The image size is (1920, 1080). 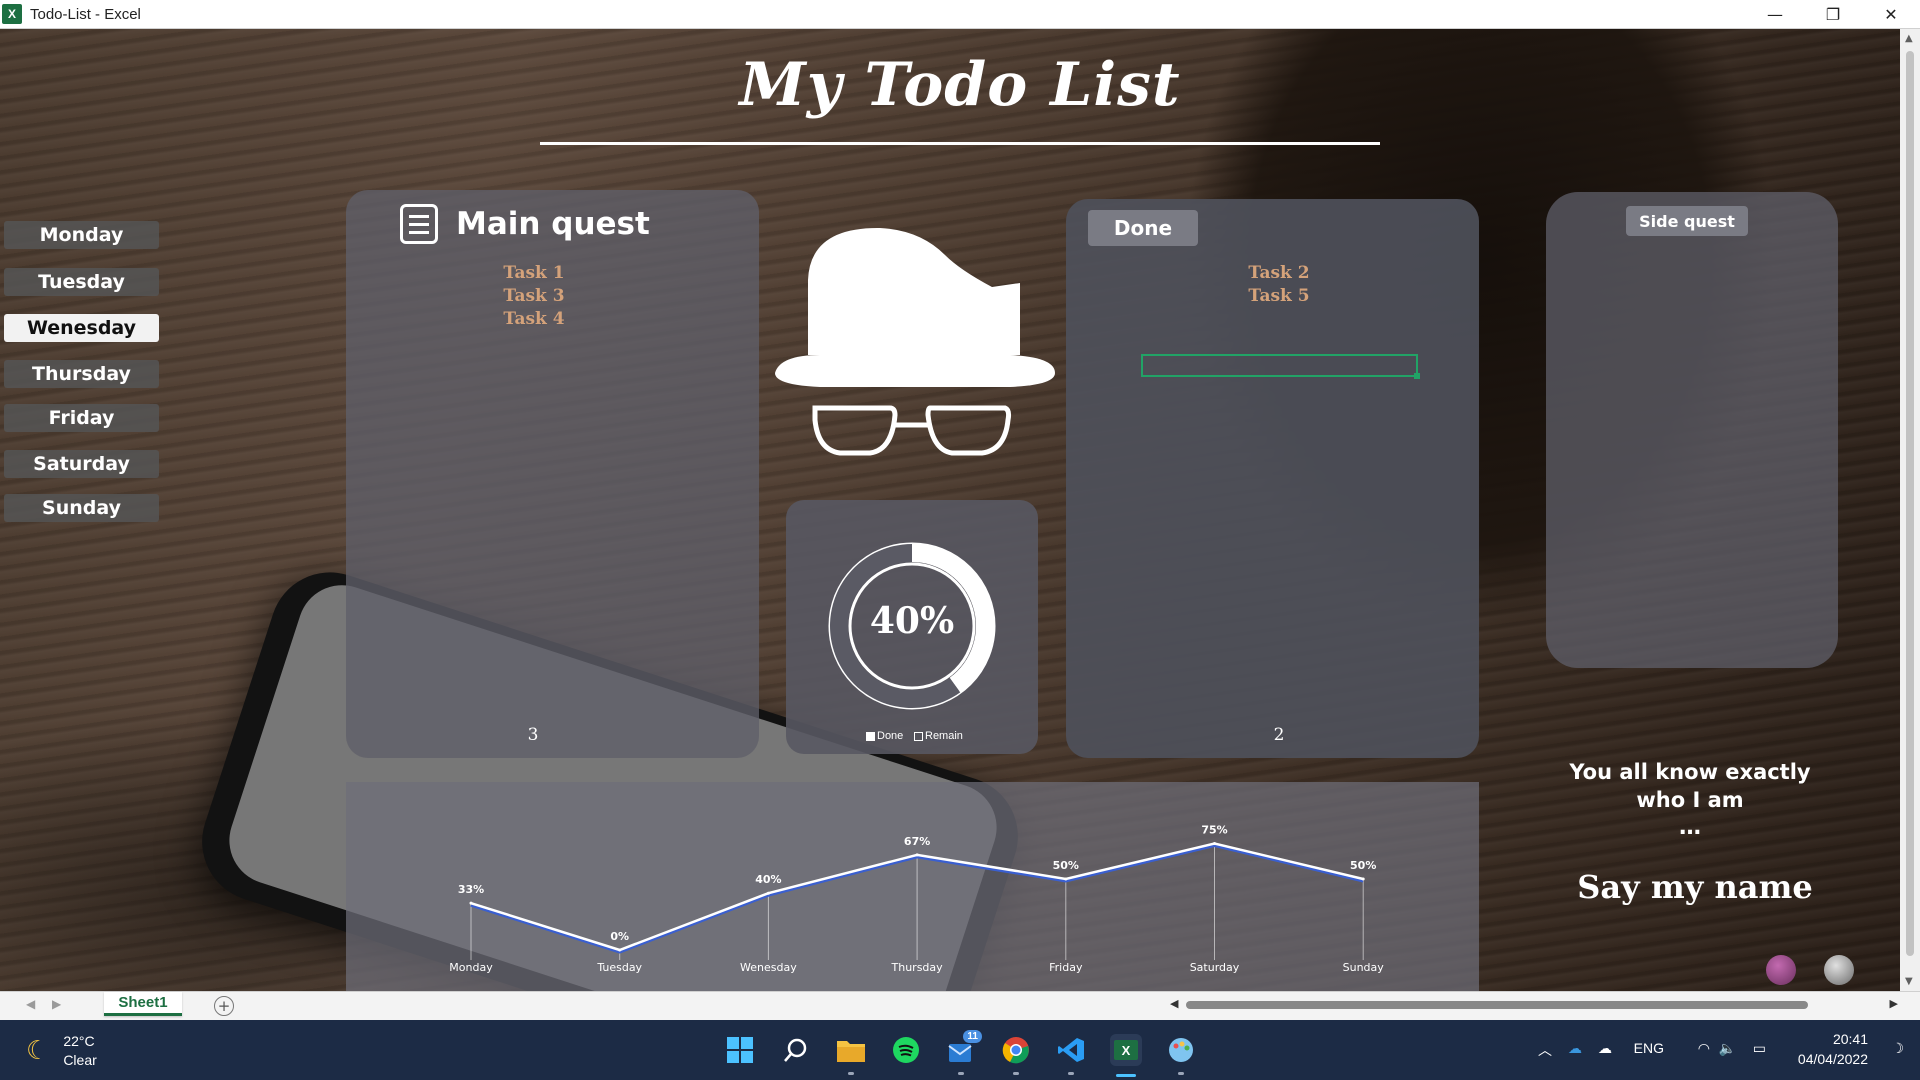 I want to click on minimize-button: —, so click(x=1775, y=14).